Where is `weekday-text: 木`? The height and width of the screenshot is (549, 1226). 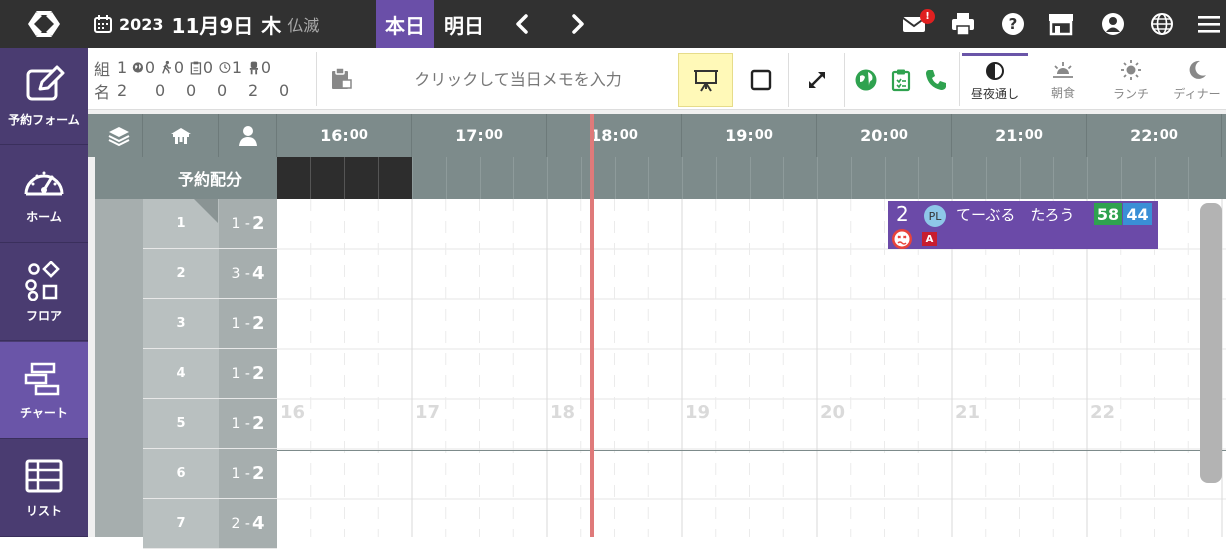 weekday-text: 木 is located at coordinates (271, 25).